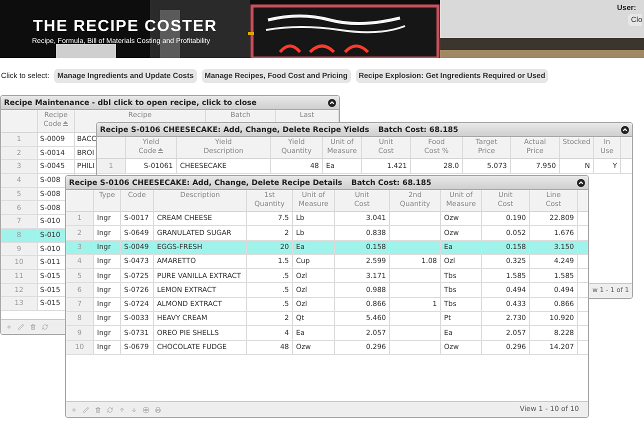 This screenshot has height=431, width=644. What do you see at coordinates (125, 27) in the screenshot?
I see `app-title: THE RECIPE COSTER` at bounding box center [125, 27].